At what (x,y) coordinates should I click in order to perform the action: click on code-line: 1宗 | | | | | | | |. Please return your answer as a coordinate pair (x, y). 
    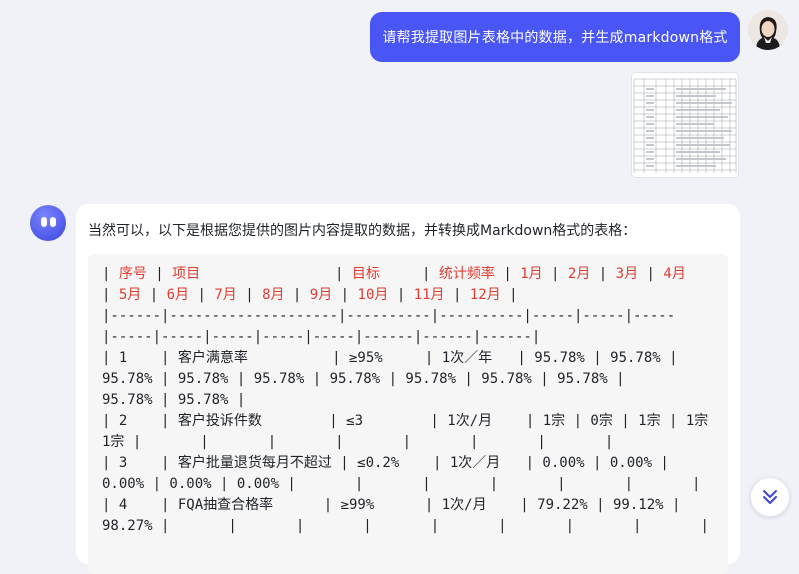
    Looking at the image, I should click on (358, 442).